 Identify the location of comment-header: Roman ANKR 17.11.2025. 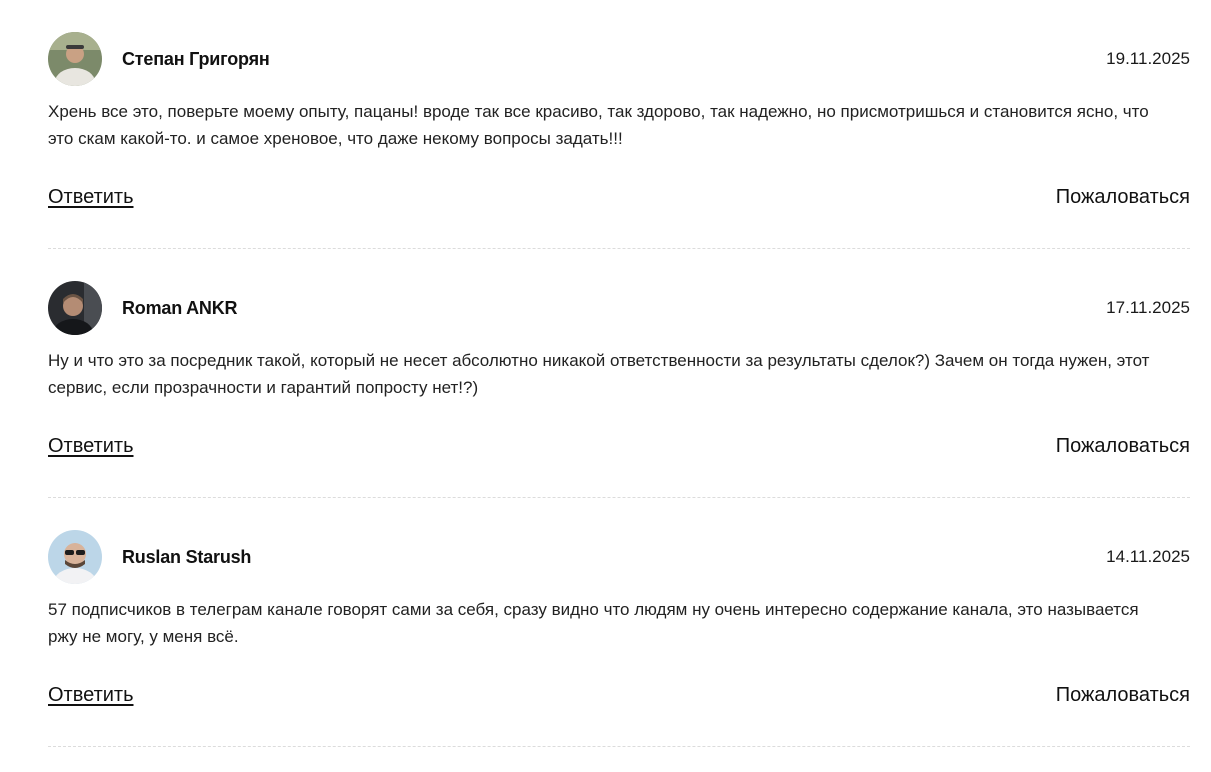
(619, 308).